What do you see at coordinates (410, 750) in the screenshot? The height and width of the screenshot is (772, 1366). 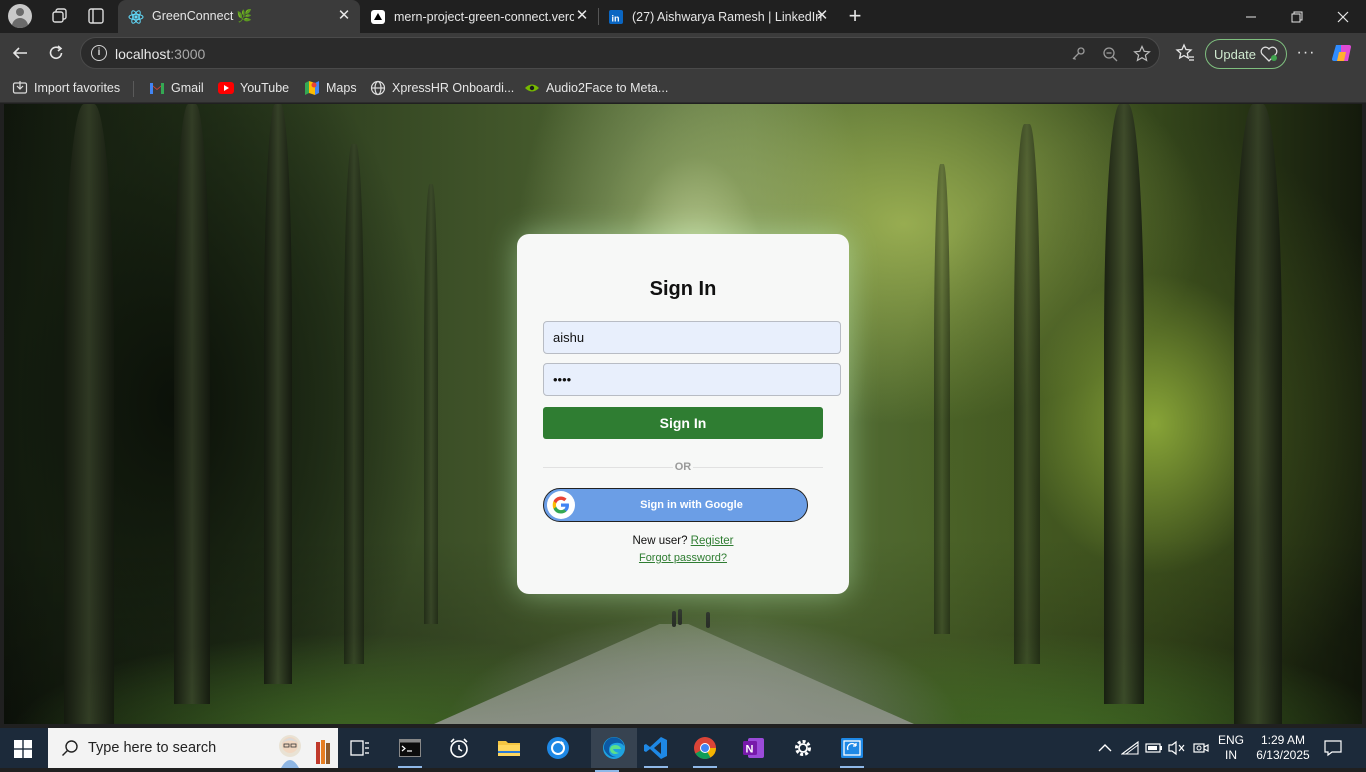 I see `terminal-icon` at bounding box center [410, 750].